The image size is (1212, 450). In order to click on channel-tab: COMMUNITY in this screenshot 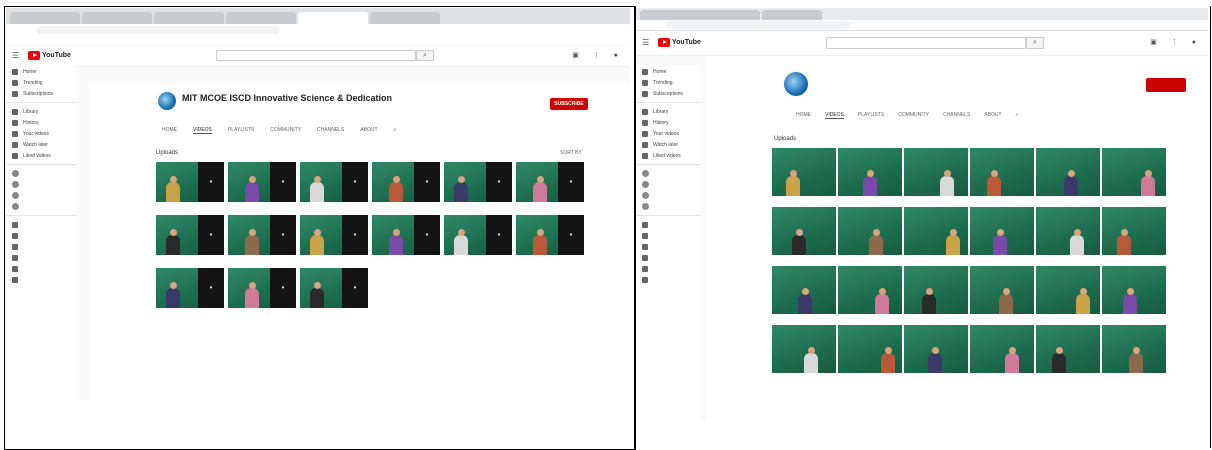, I will do `click(913, 115)`.